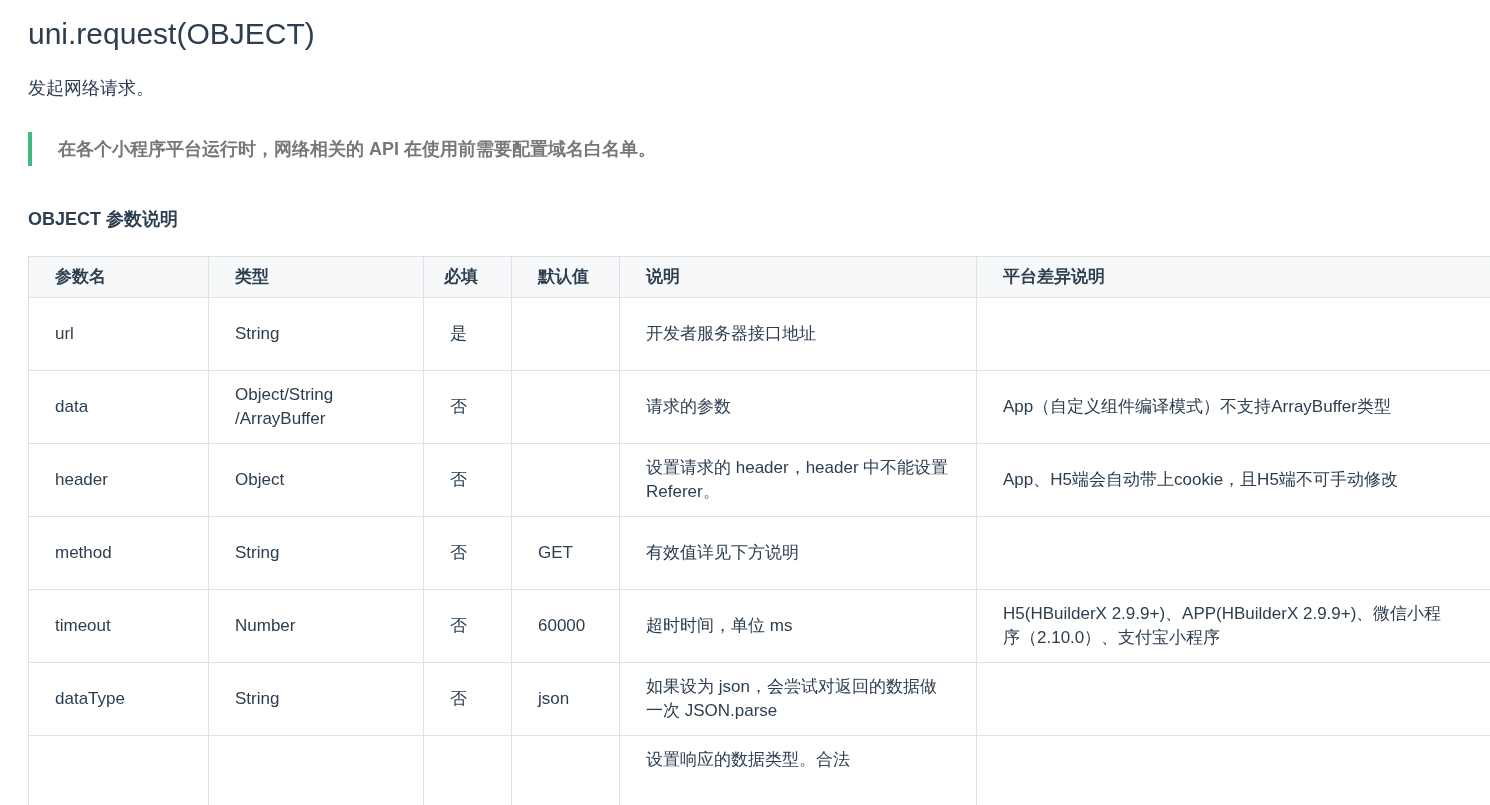 The image size is (1490, 805). What do you see at coordinates (90, 699) in the screenshot?
I see `table-cell-text: dataType` at bounding box center [90, 699].